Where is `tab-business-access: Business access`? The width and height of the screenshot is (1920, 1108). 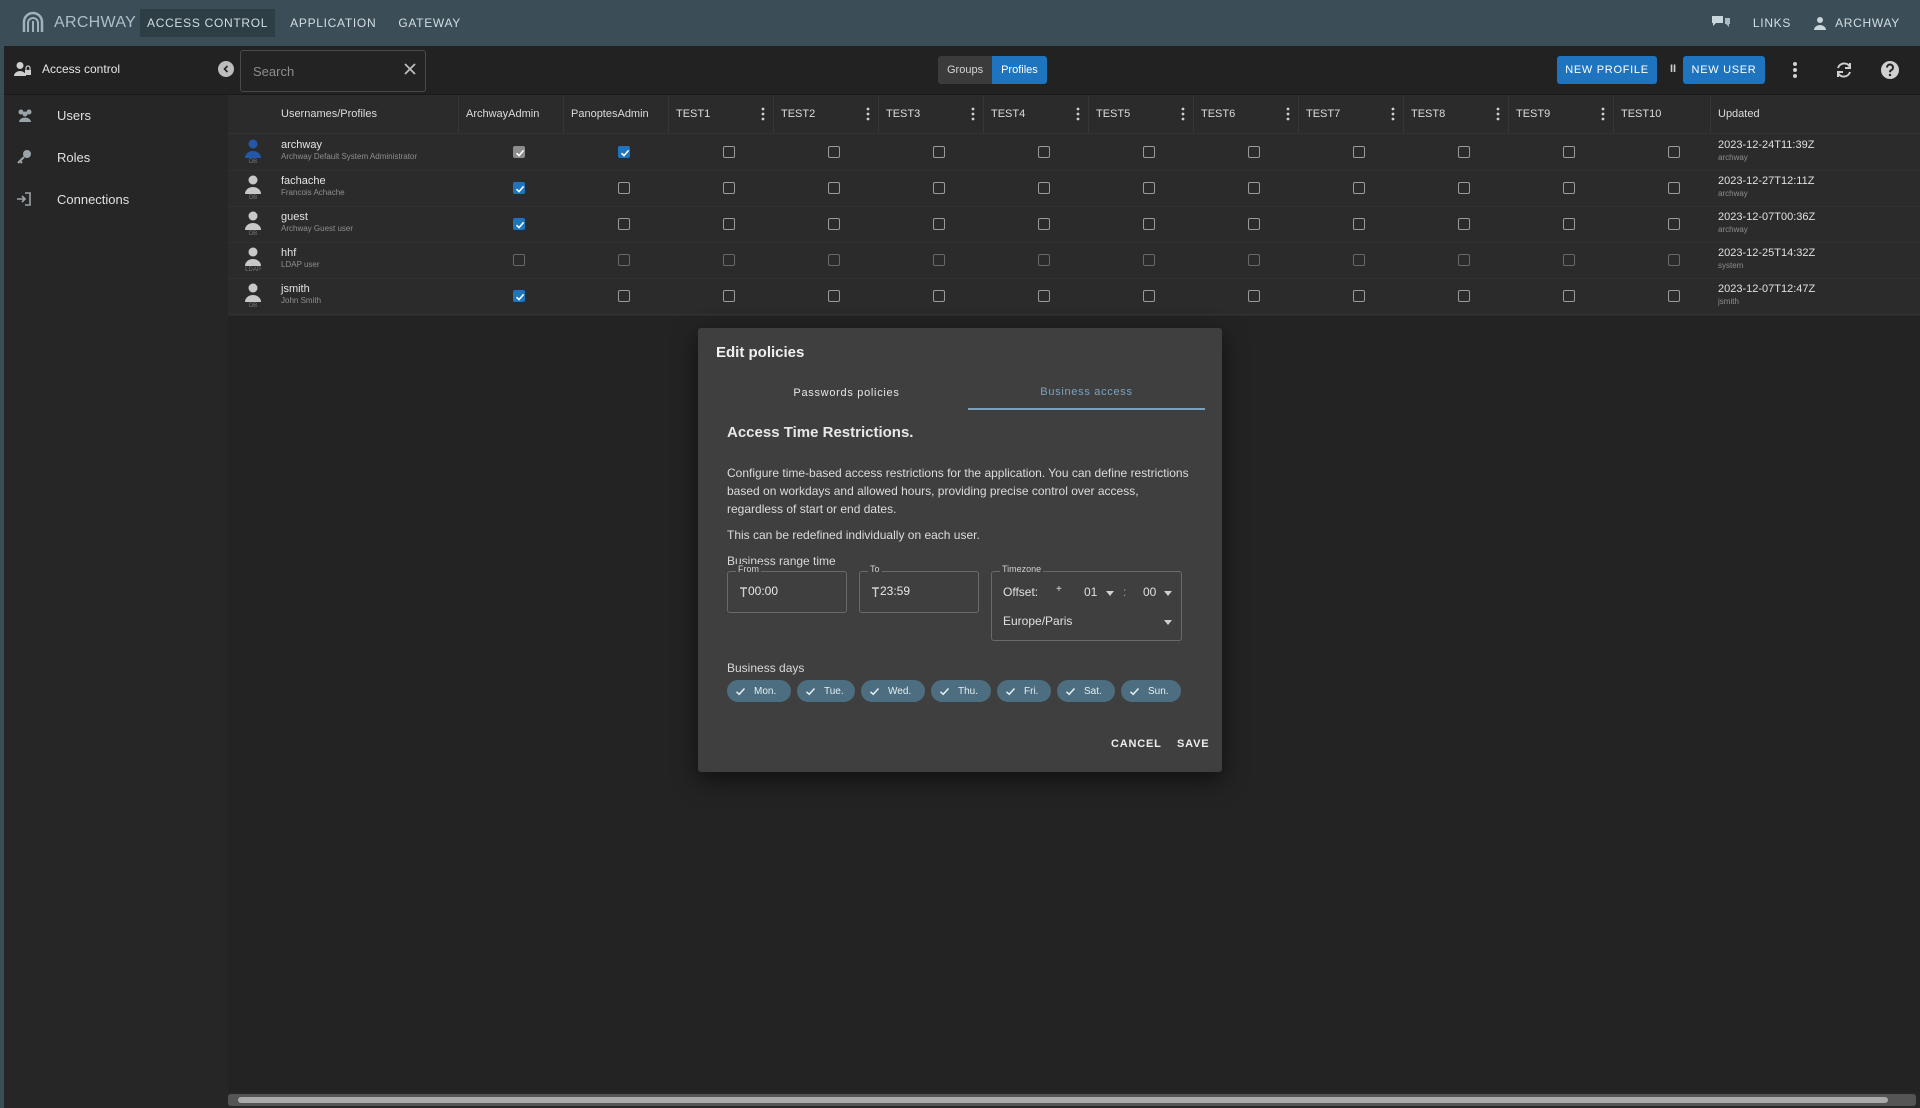
tab-business-access: Business access is located at coordinates (1086, 393).